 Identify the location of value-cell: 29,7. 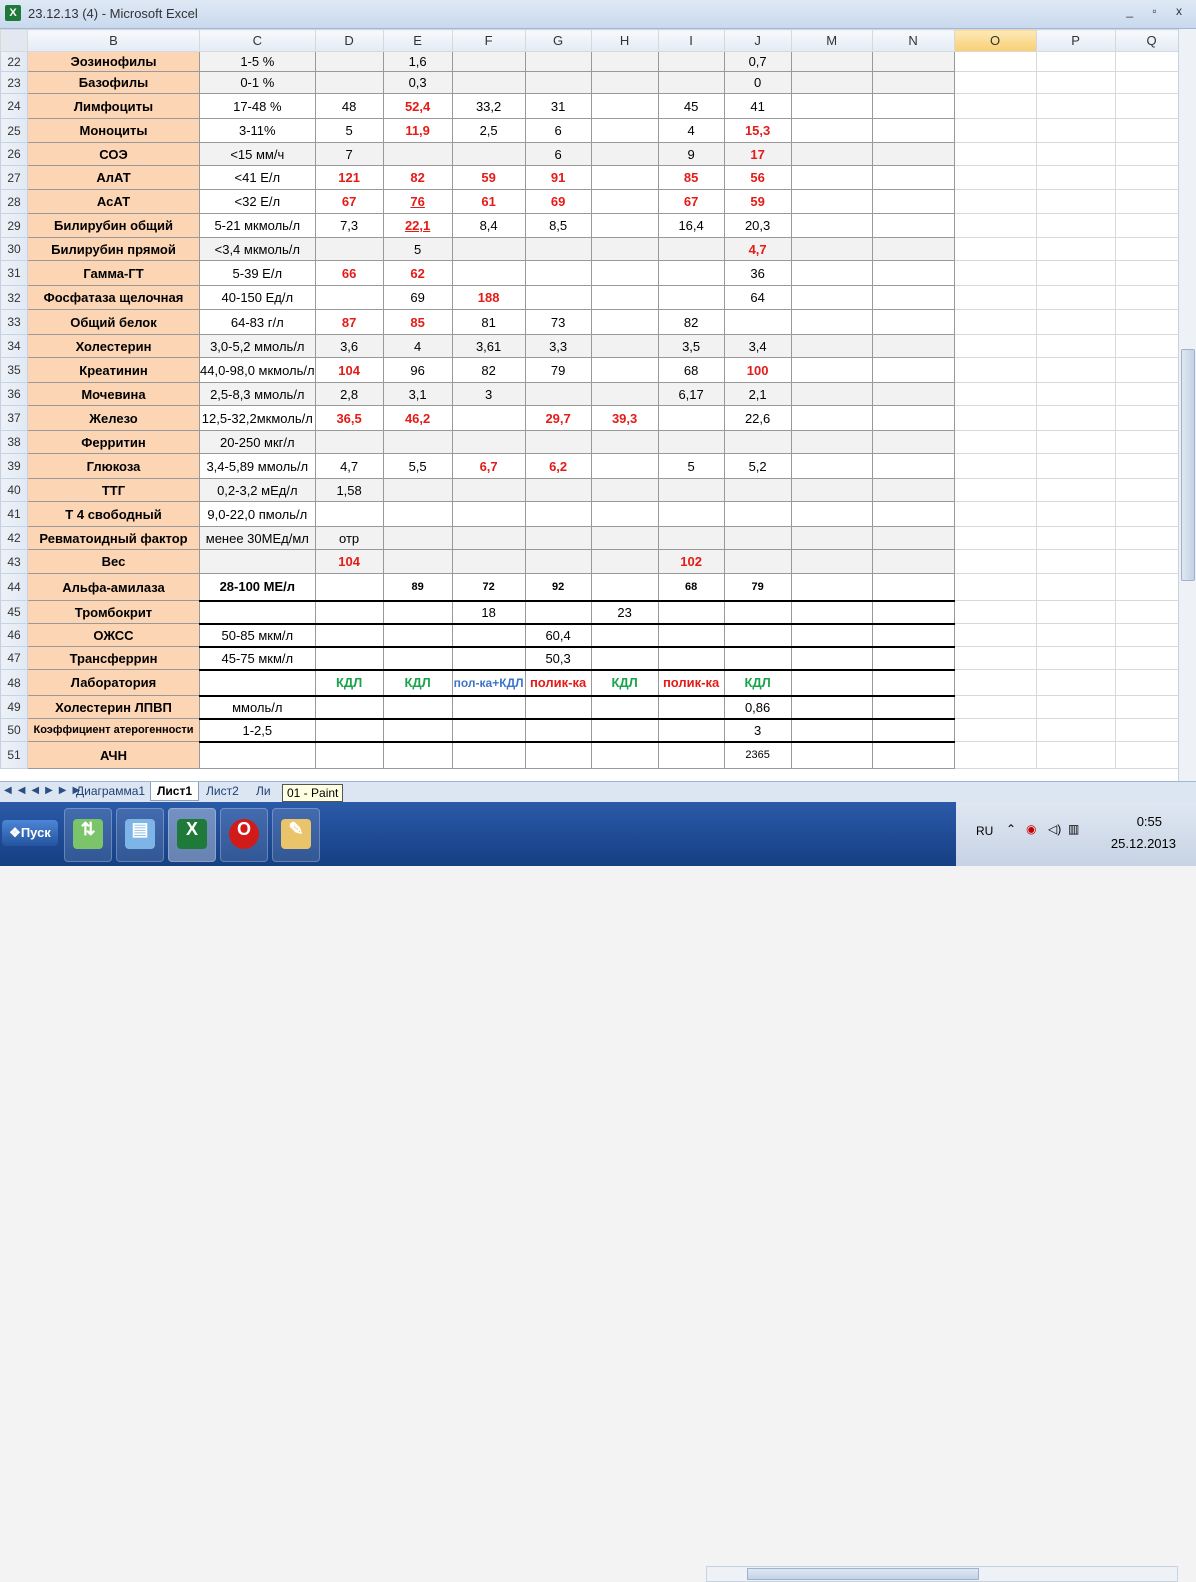
(558, 418).